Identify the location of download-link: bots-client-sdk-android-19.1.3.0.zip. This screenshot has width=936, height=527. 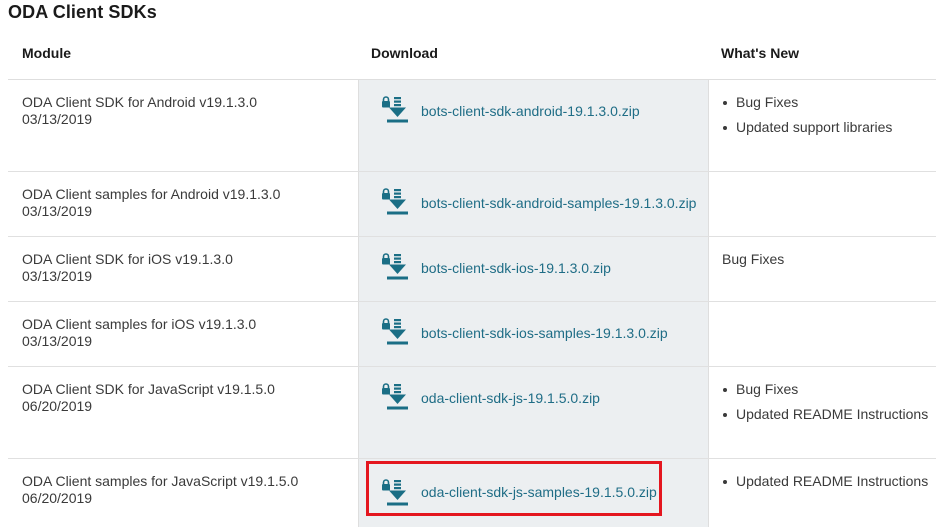
(530, 111).